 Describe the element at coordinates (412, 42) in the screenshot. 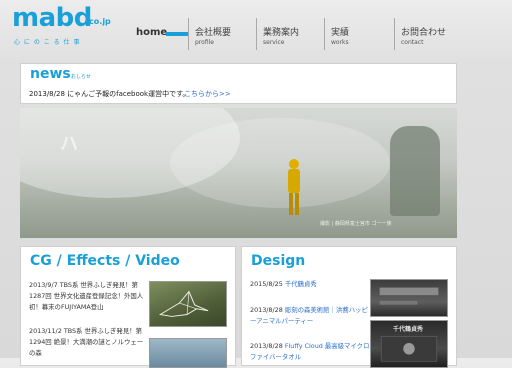

I see `nav-contact-sub: contact` at that location.